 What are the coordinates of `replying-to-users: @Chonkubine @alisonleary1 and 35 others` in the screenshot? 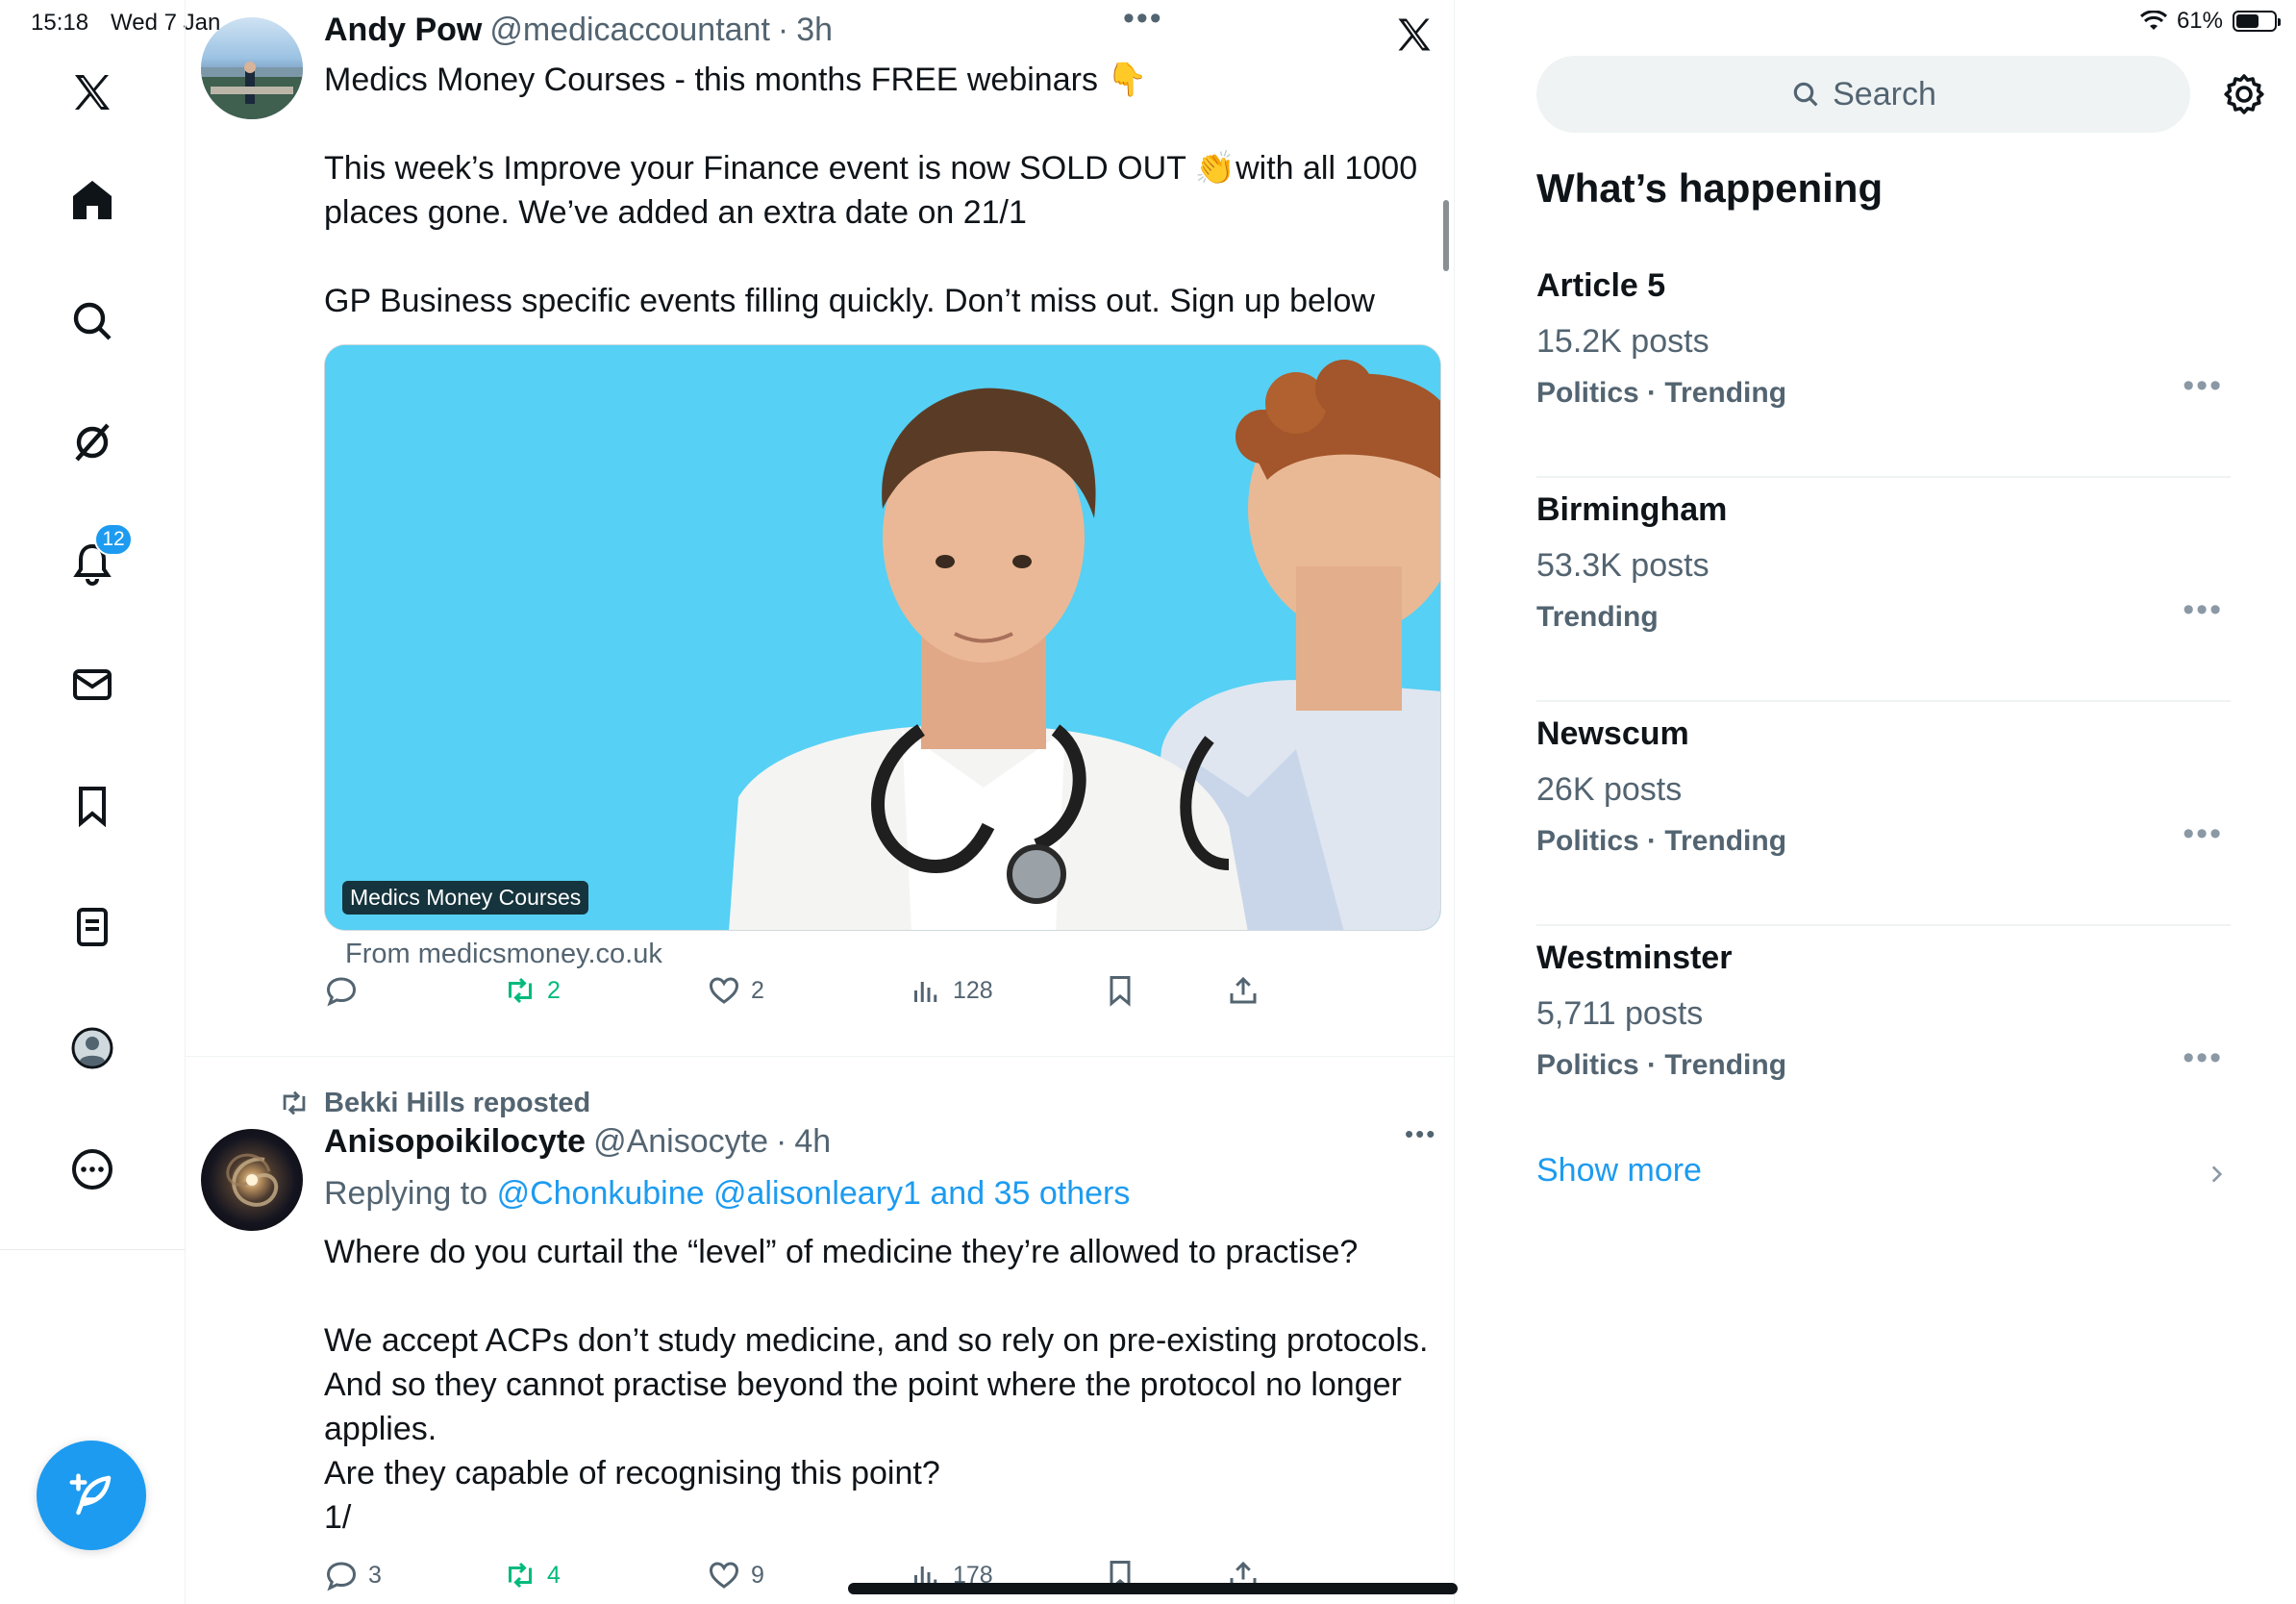 It's located at (814, 1193).